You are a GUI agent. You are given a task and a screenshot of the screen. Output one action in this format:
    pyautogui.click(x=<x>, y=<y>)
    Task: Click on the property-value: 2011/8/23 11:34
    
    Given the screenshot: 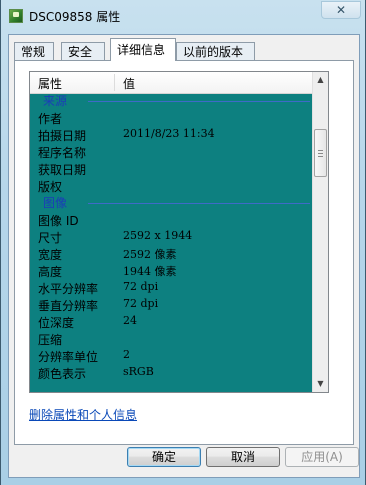 What is the action you would take?
    pyautogui.click(x=169, y=133)
    